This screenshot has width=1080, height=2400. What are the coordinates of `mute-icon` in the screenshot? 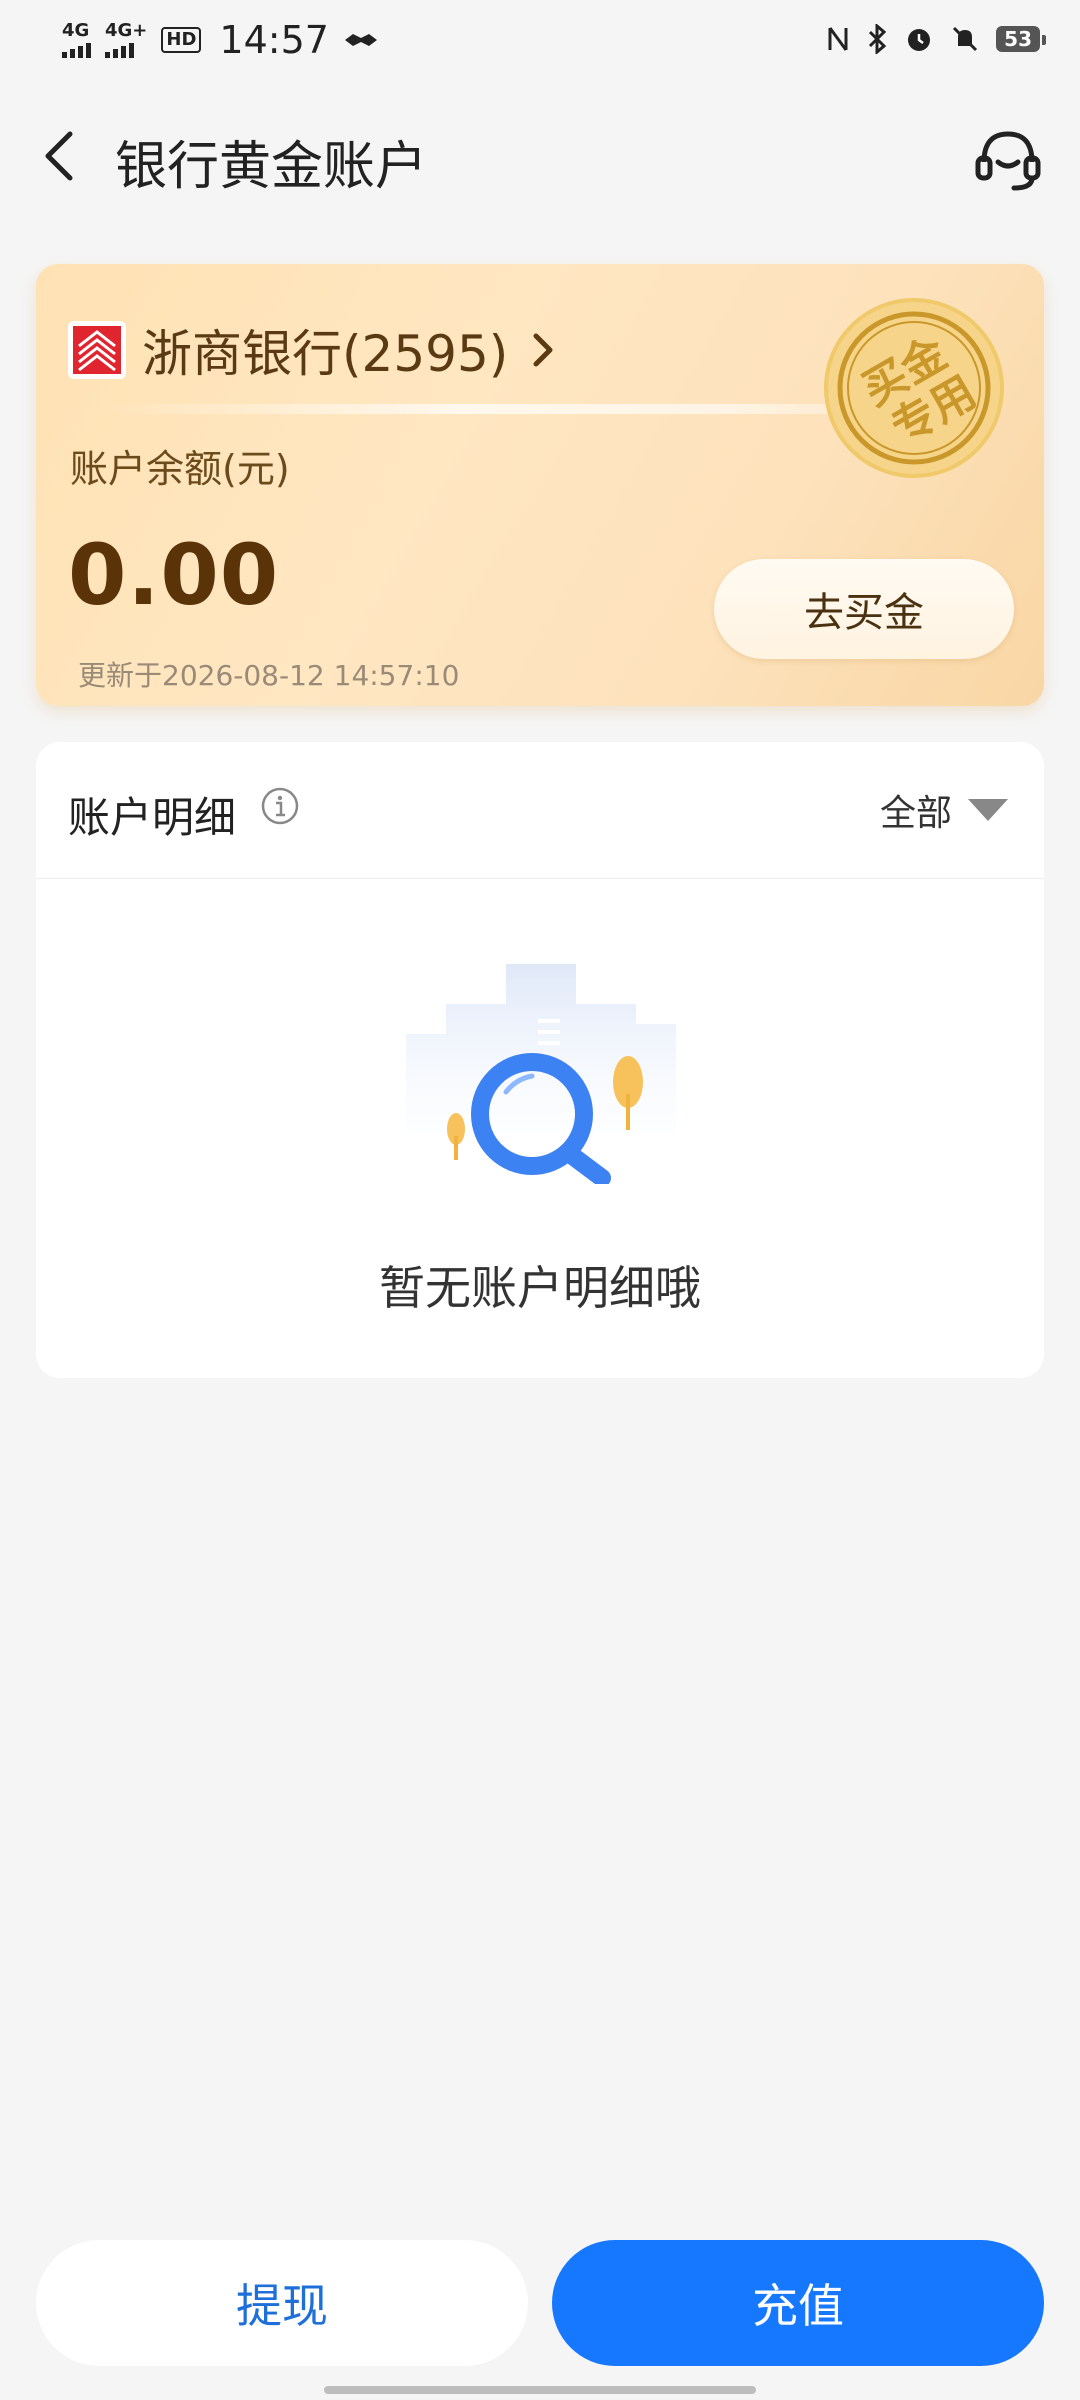 It's located at (965, 39).